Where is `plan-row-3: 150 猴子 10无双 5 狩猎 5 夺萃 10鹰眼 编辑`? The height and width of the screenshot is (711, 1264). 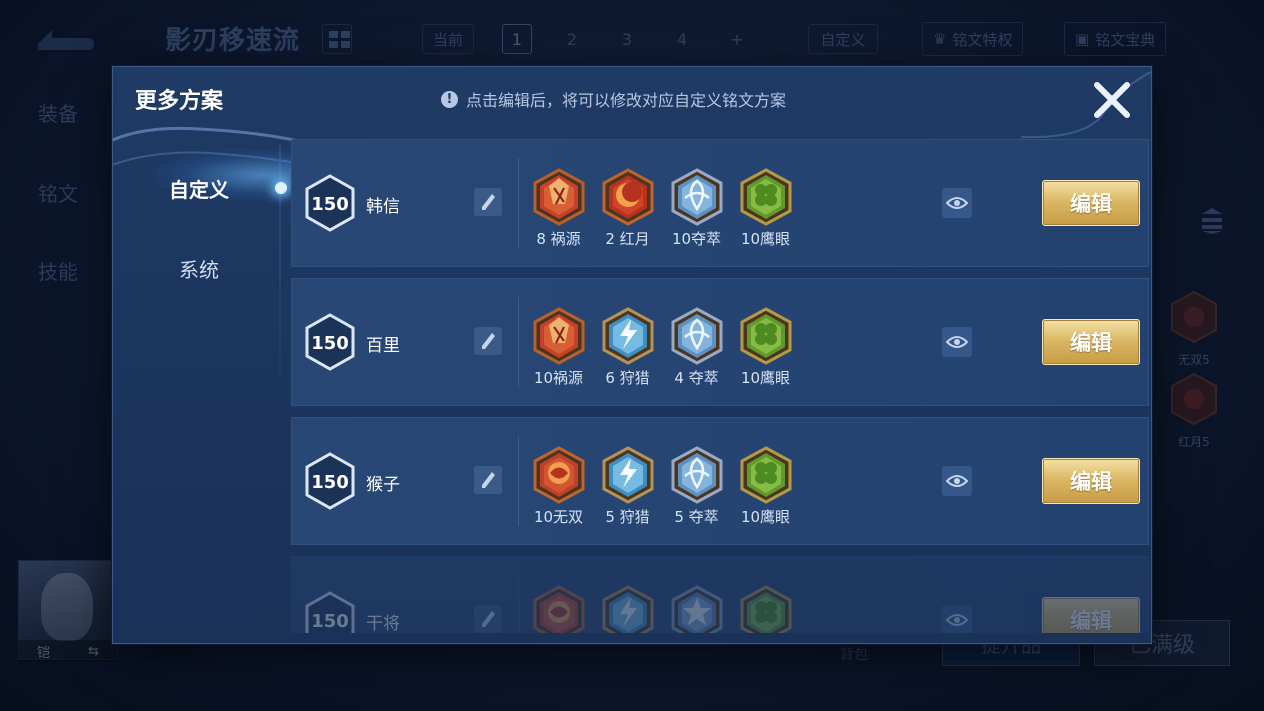 plan-row-3: 150 猴子 10无双 5 狩猎 5 夺萃 10鹰眼 编辑 is located at coordinates (720, 481).